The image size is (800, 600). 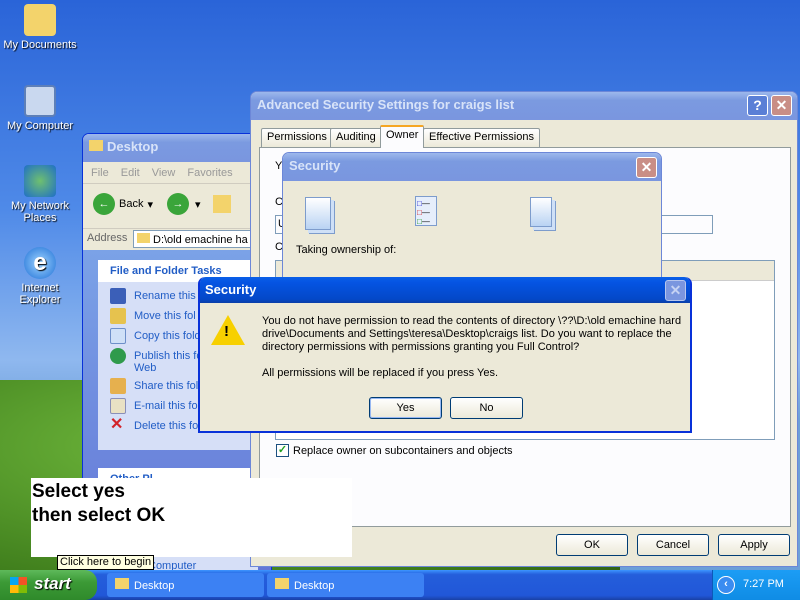 What do you see at coordinates (297, 137) in the screenshot?
I see `tab-permissions: Permissions` at bounding box center [297, 137].